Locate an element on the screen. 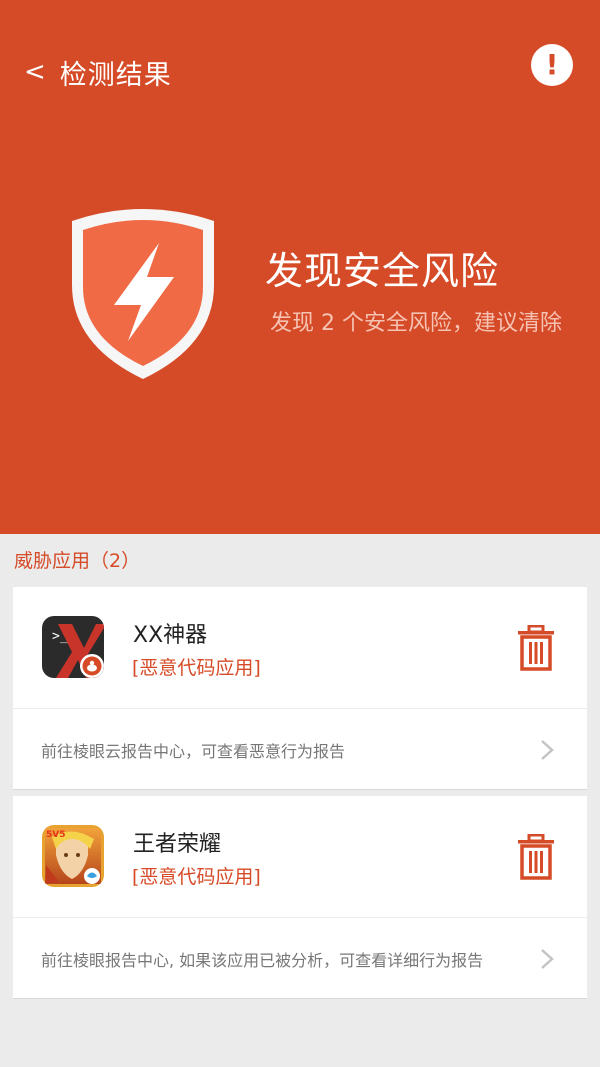  exclamation-icon: ! is located at coordinates (552, 64).